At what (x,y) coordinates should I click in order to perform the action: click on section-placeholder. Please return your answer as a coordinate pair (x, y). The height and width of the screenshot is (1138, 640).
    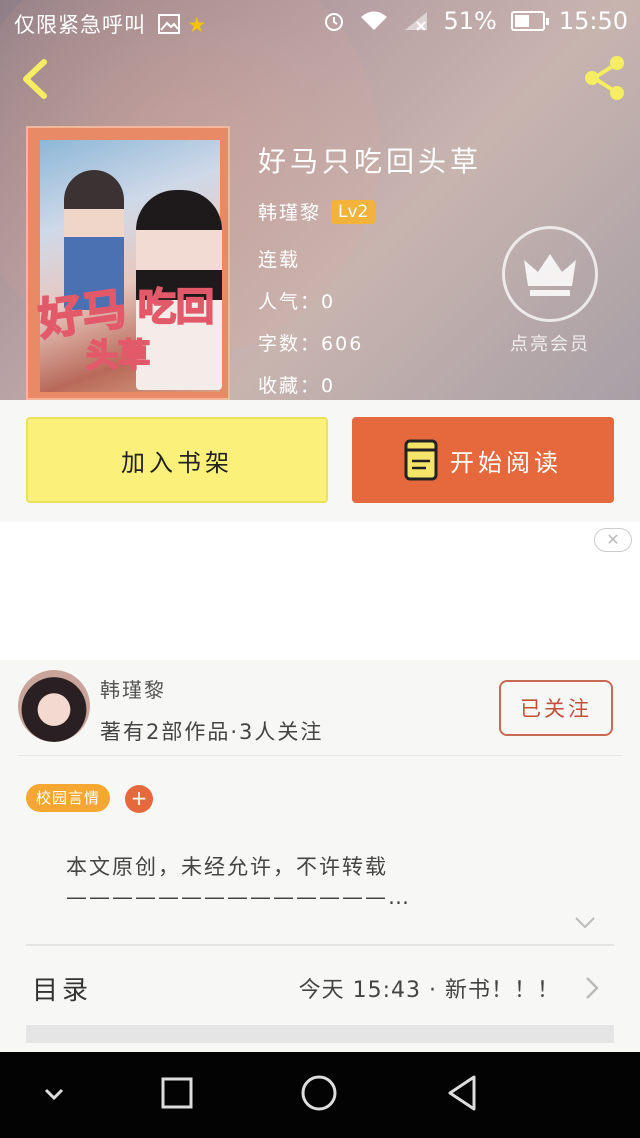
    Looking at the image, I should click on (320, 1034).